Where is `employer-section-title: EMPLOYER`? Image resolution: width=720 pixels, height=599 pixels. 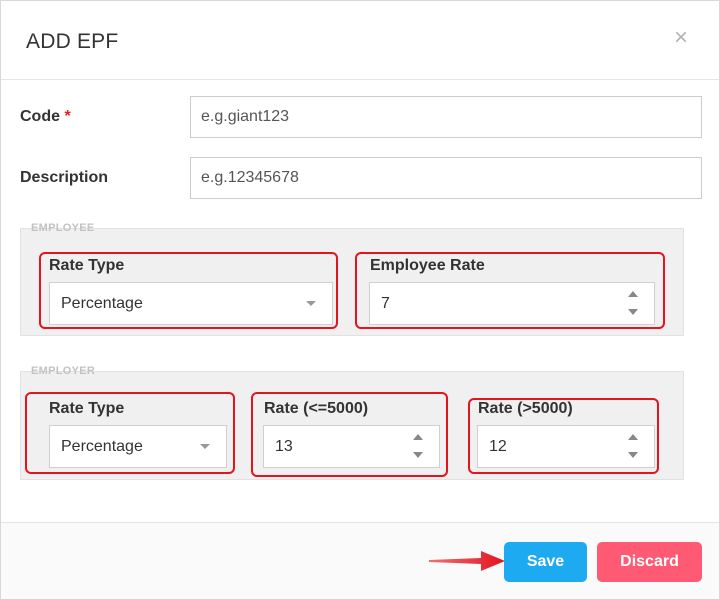
employer-section-title: EMPLOYER is located at coordinates (63, 371).